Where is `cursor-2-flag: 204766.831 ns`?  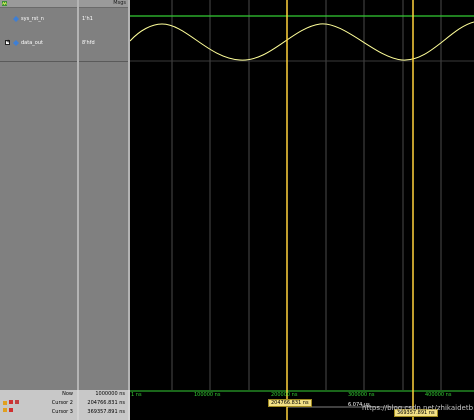 cursor-2-flag: 204766.831 ns is located at coordinates (290, 403).